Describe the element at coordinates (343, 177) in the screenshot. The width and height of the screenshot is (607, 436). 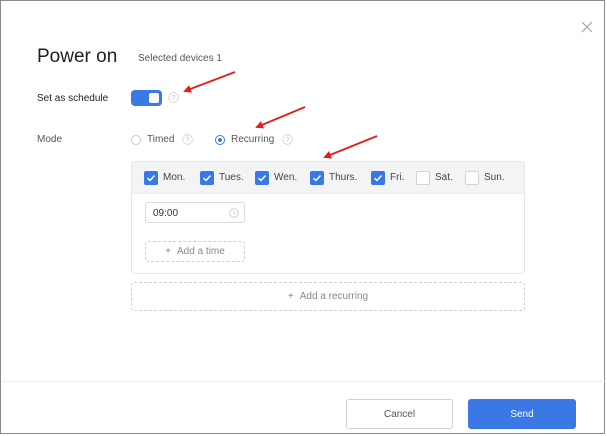
I see `day-label: Thurs.` at that location.